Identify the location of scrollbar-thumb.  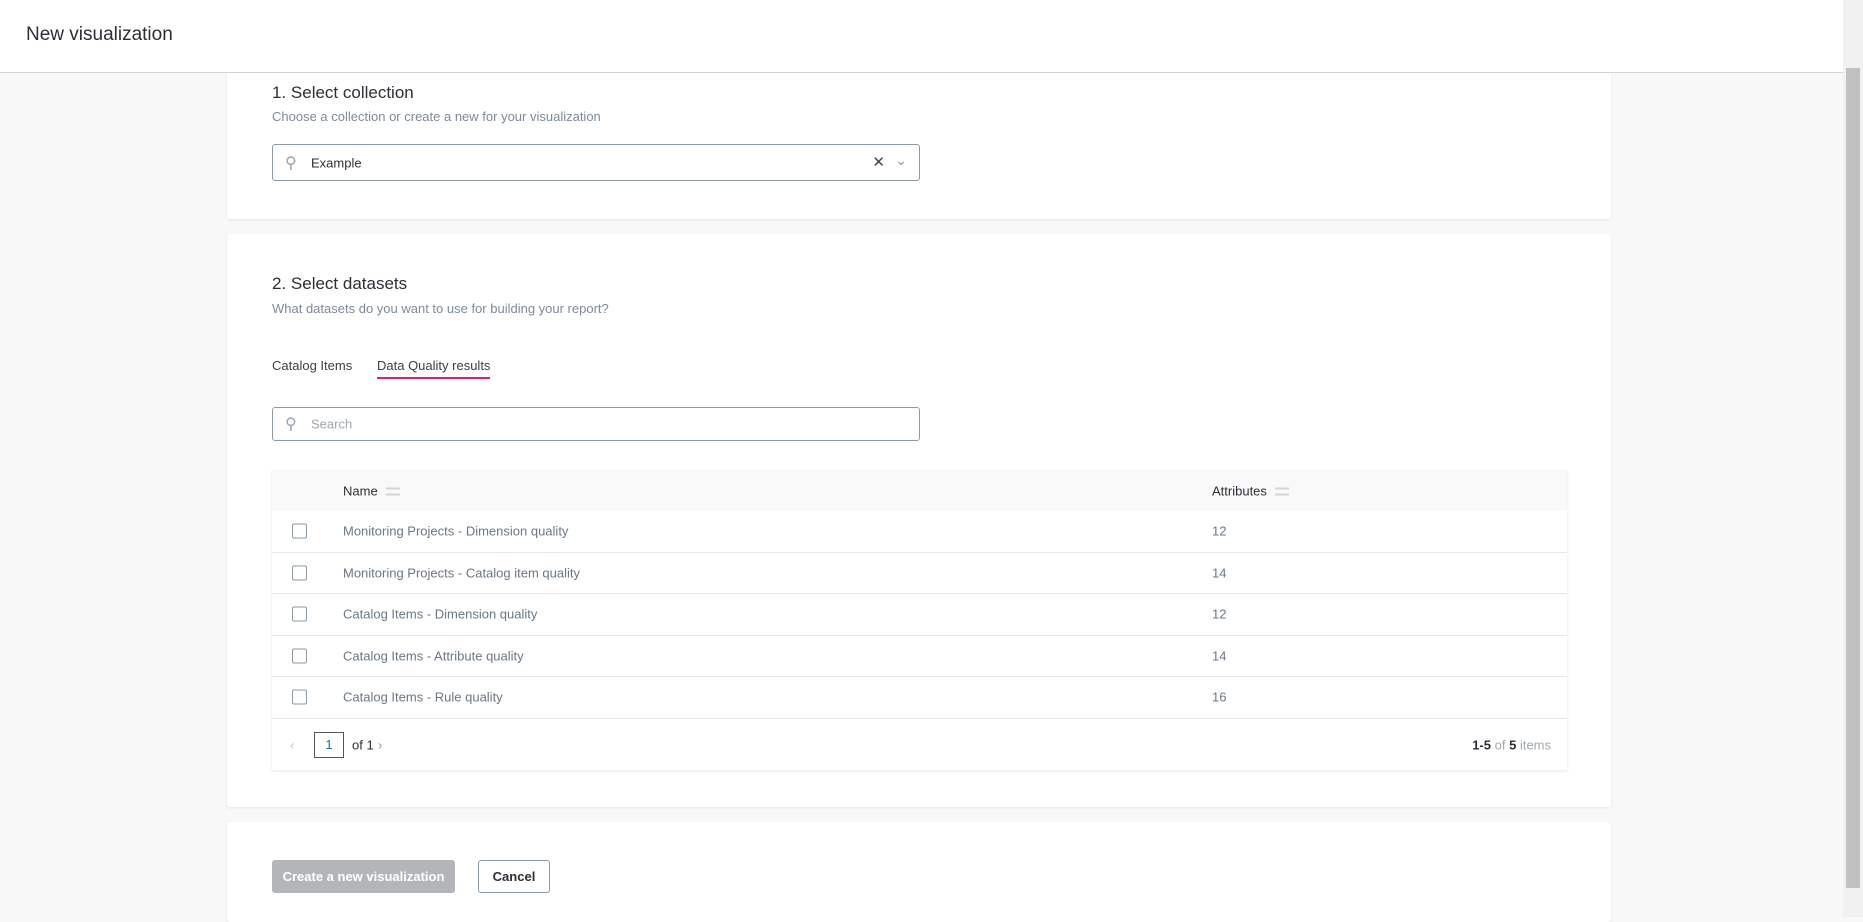
(1853, 478).